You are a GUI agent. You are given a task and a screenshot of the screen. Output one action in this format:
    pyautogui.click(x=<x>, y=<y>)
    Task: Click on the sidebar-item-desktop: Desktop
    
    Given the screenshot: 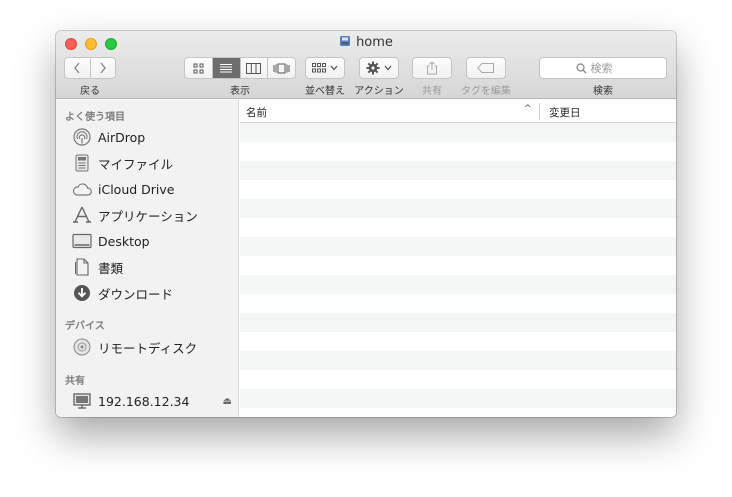 What is the action you would take?
    pyautogui.click(x=152, y=241)
    